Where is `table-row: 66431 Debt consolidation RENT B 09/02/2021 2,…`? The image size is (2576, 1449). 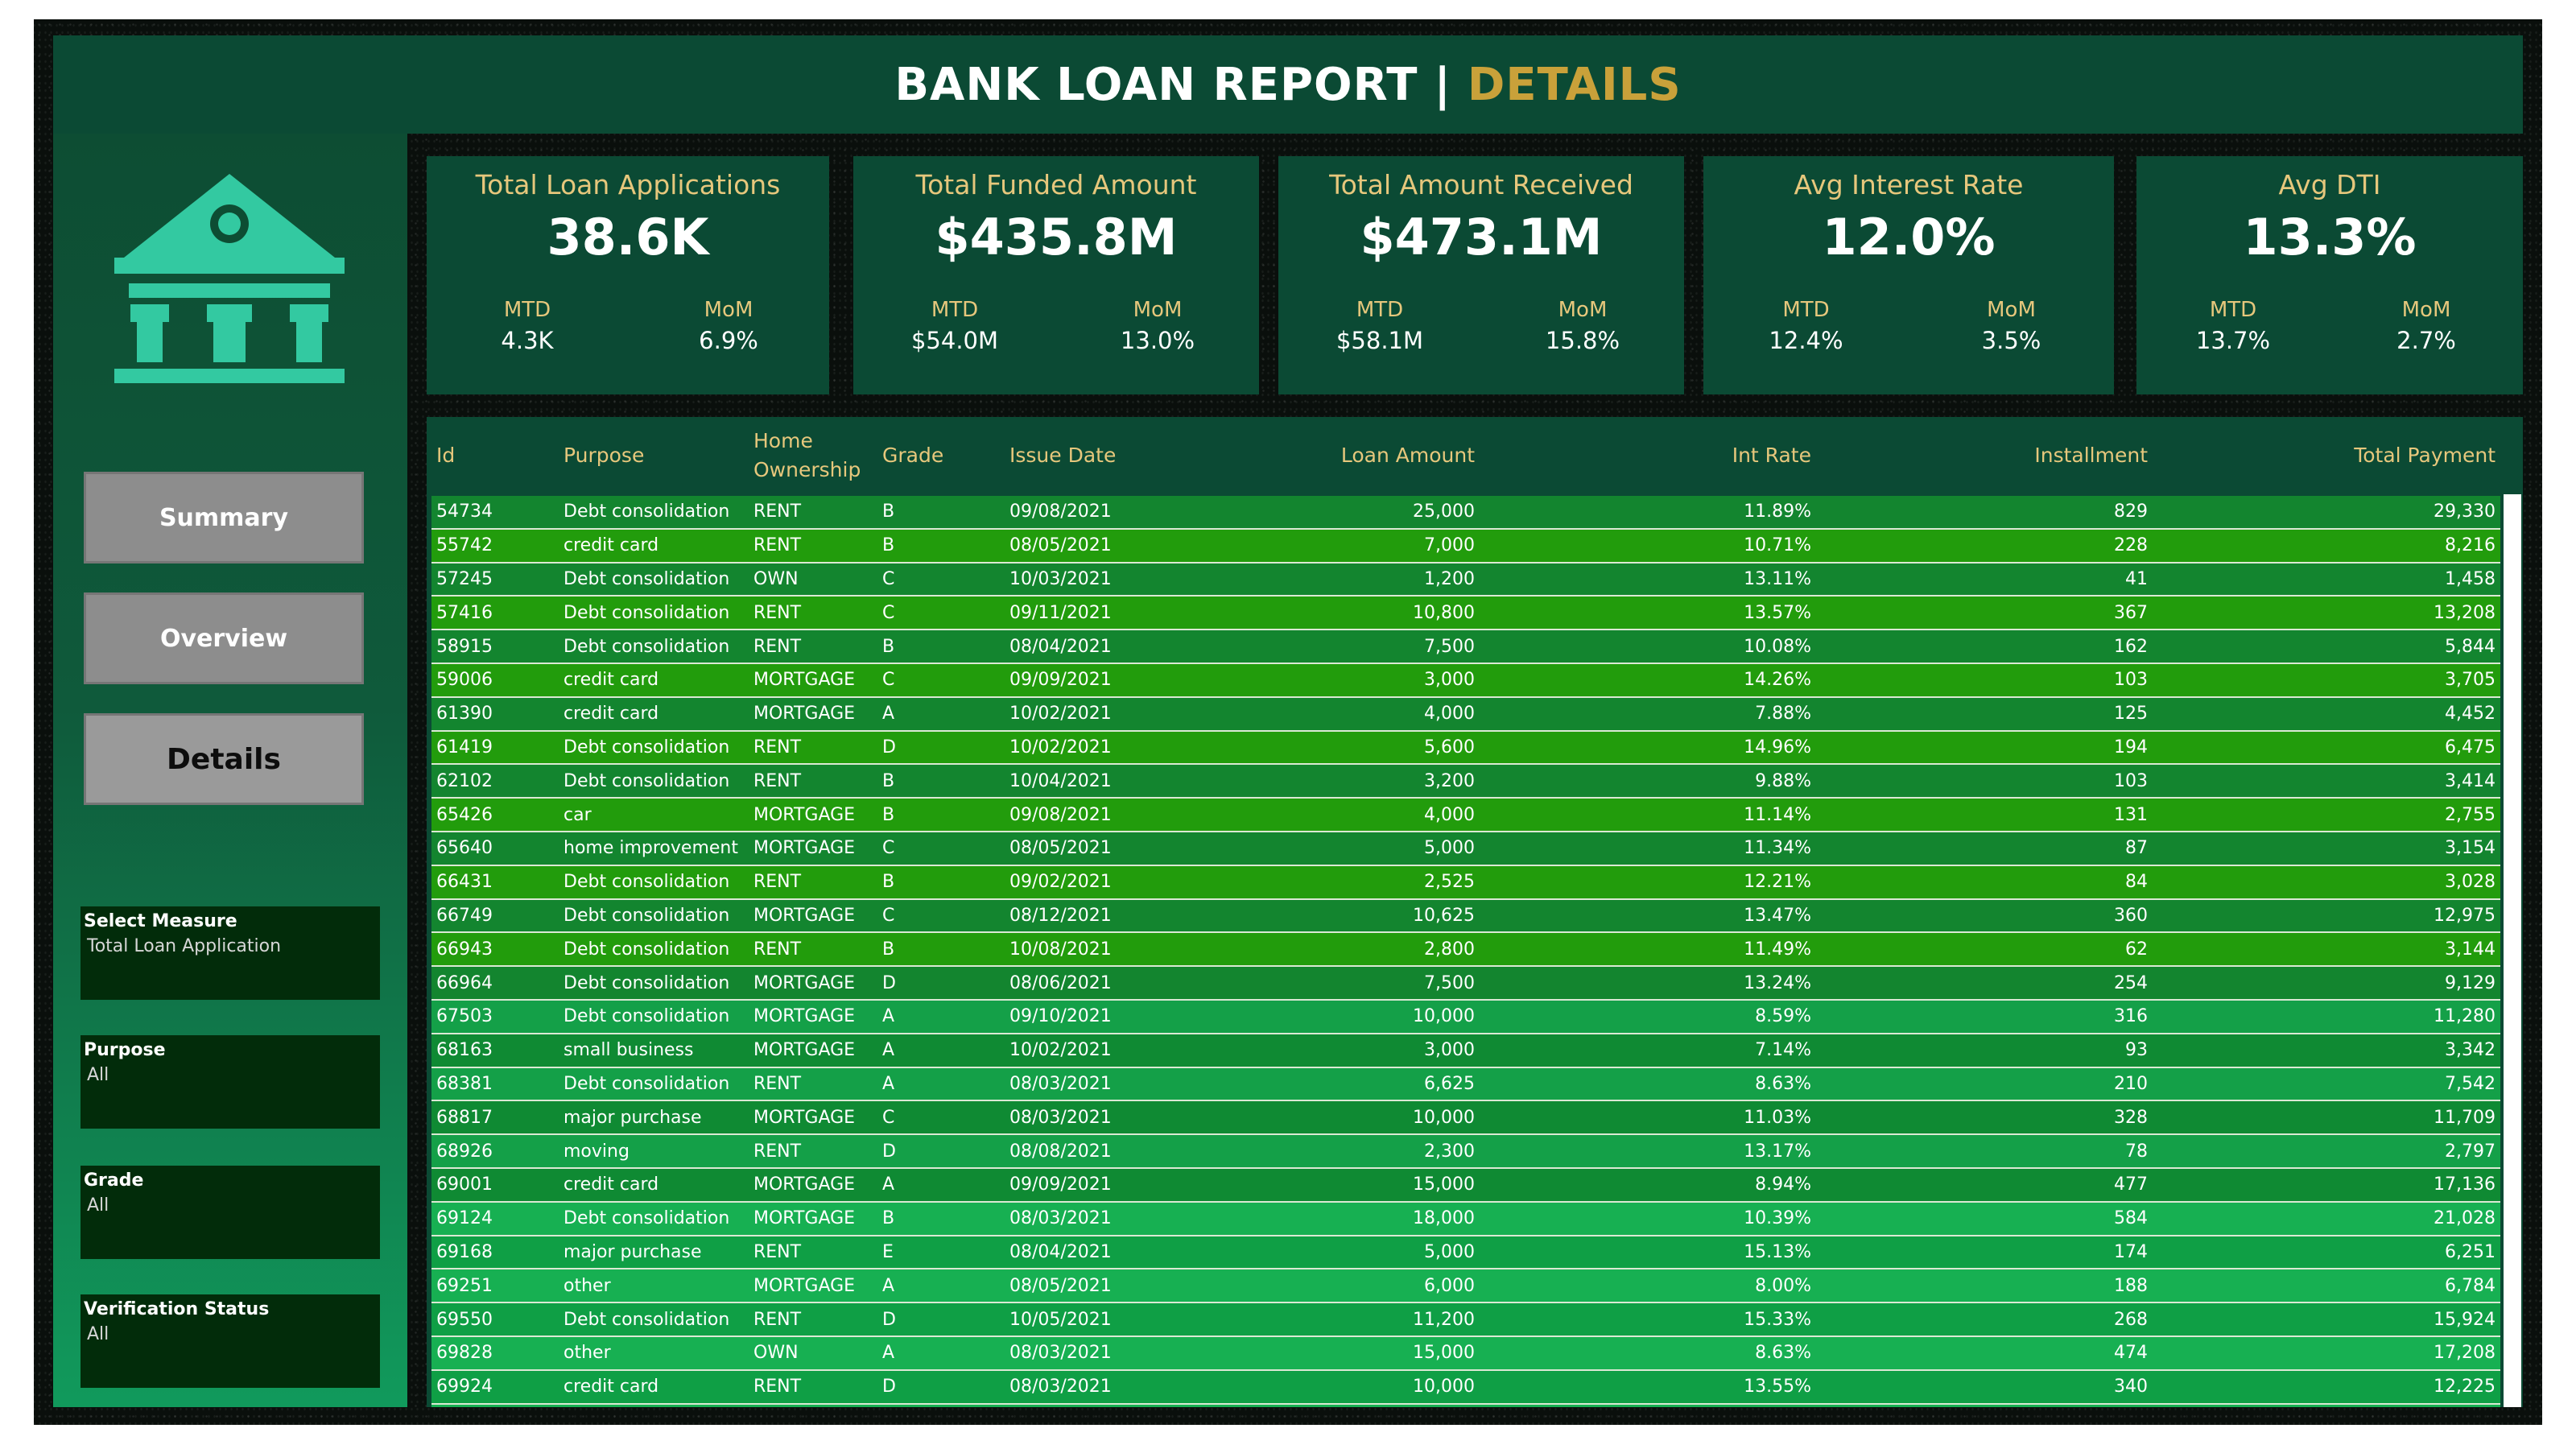 table-row: 66431 Debt consolidation RENT B 09/02/2021 2,… is located at coordinates (1465, 883).